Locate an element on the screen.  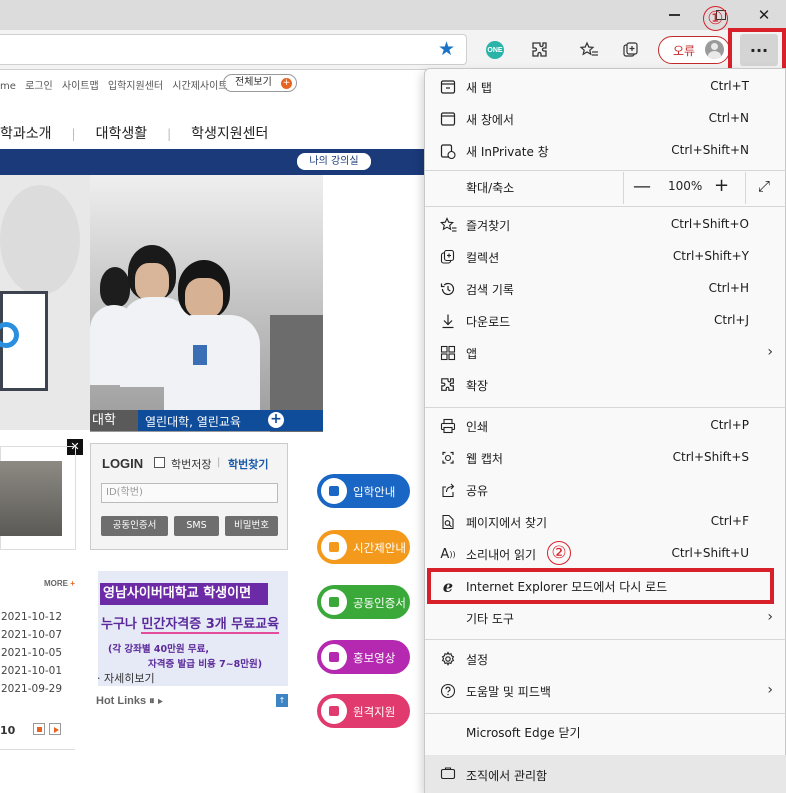
top-link-home: me is located at coordinates (8, 86).